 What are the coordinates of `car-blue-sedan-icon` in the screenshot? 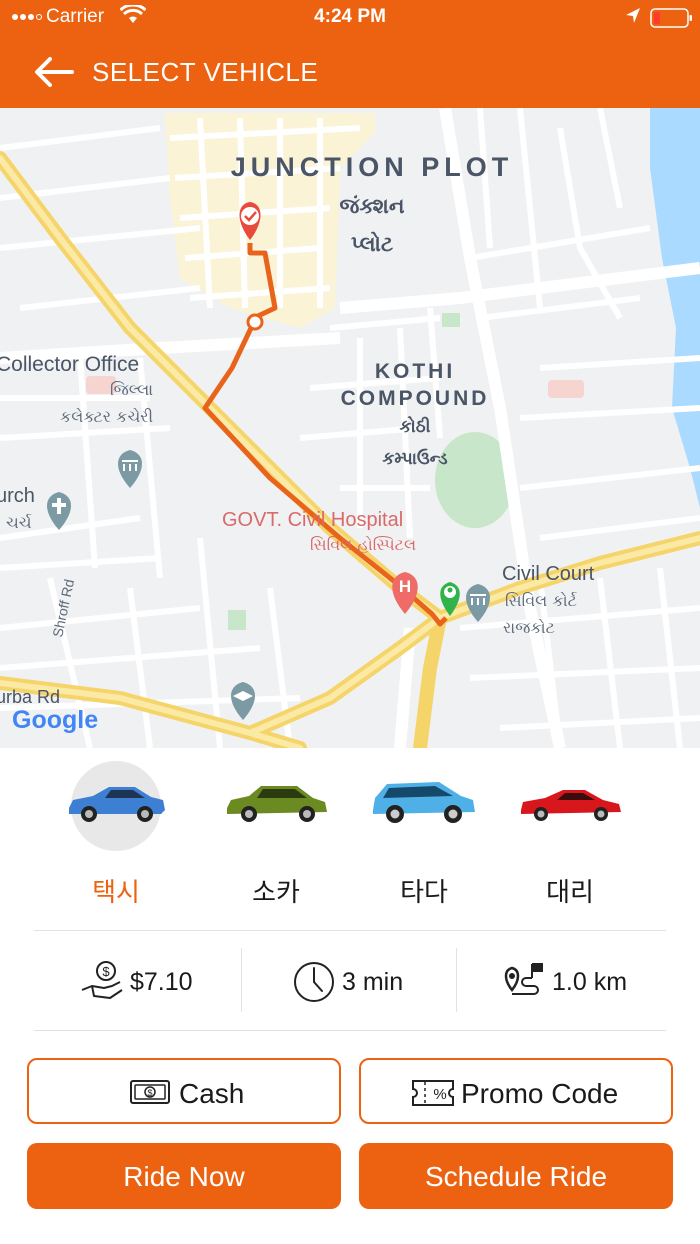 It's located at (117, 804).